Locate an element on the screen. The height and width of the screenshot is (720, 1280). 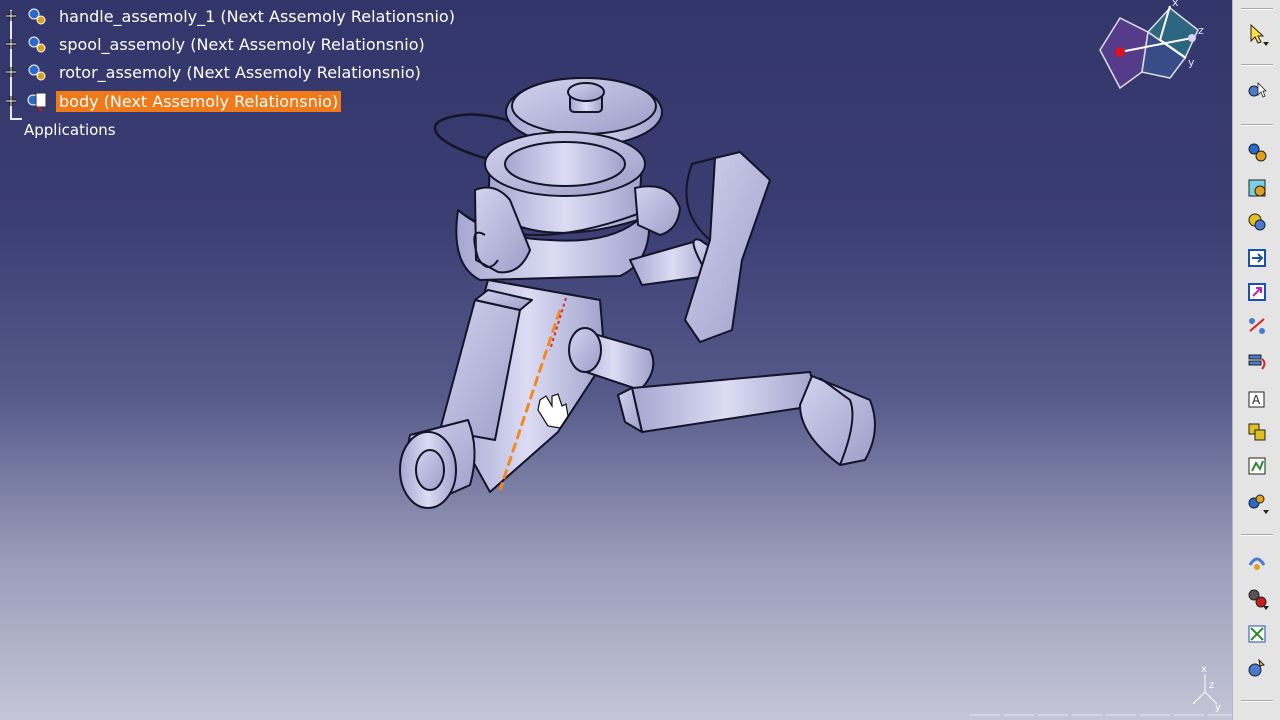
tree-branch-line is located at coordinates (16, 119).